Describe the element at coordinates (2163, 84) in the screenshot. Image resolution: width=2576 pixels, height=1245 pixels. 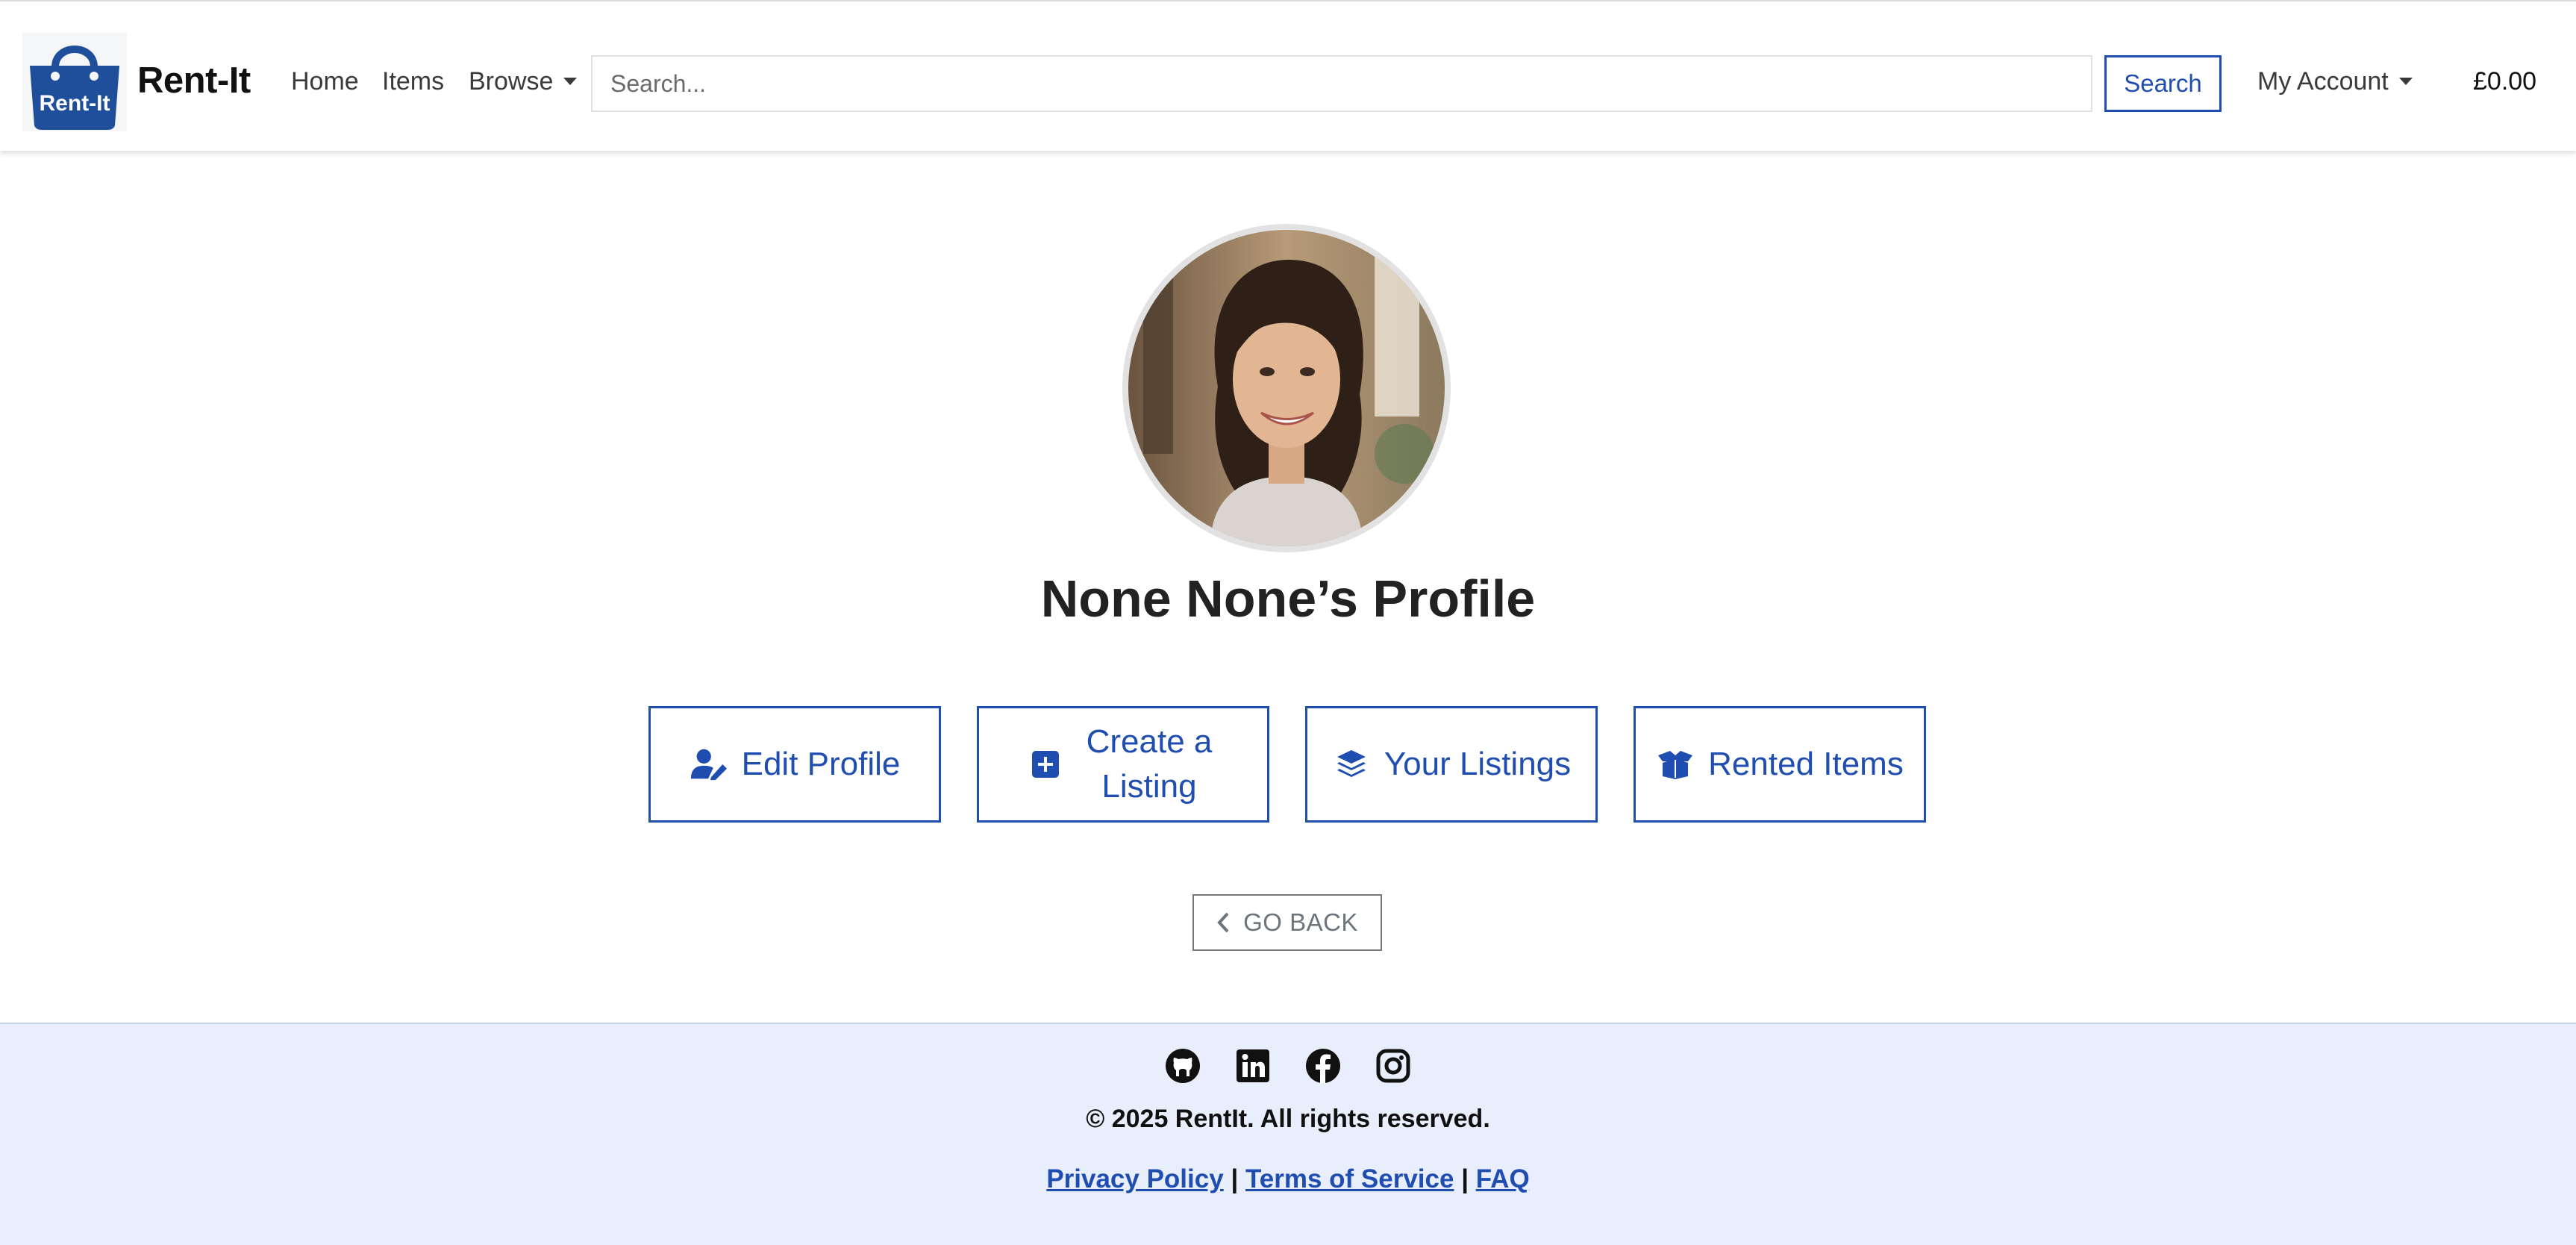
I see `search-button: Search` at that location.